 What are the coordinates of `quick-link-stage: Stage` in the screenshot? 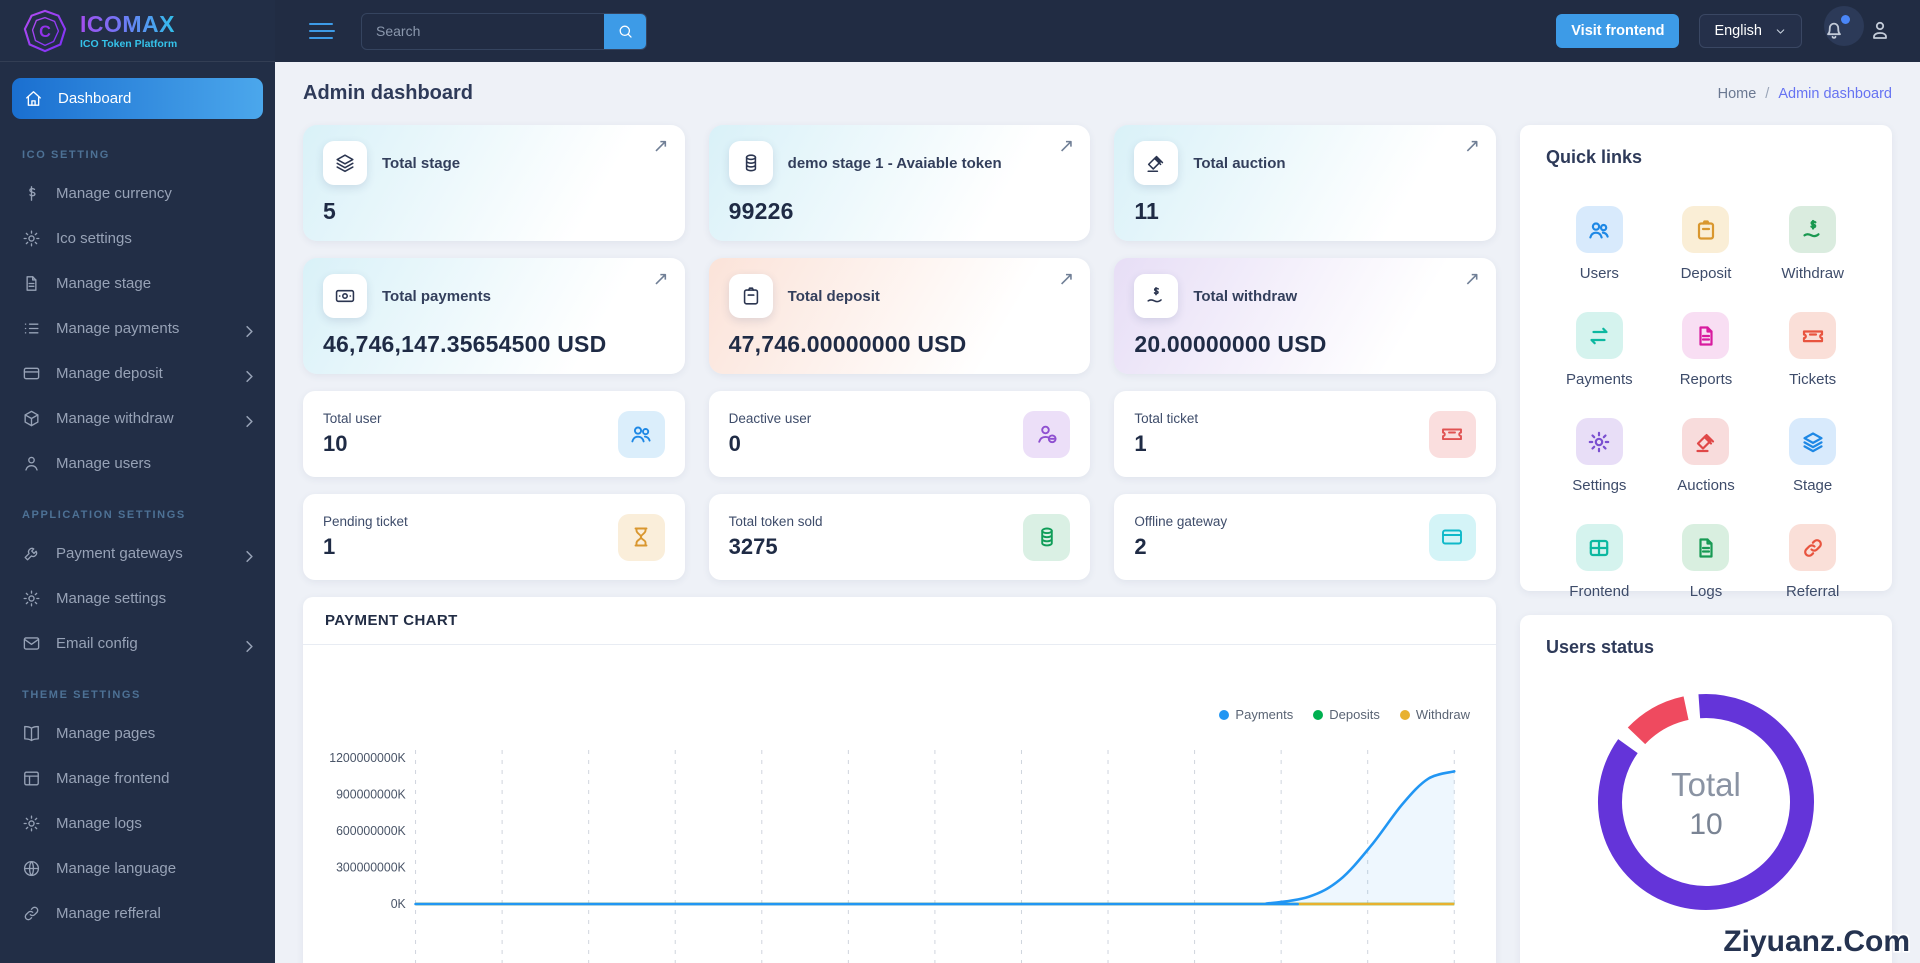 It's located at (1812, 456).